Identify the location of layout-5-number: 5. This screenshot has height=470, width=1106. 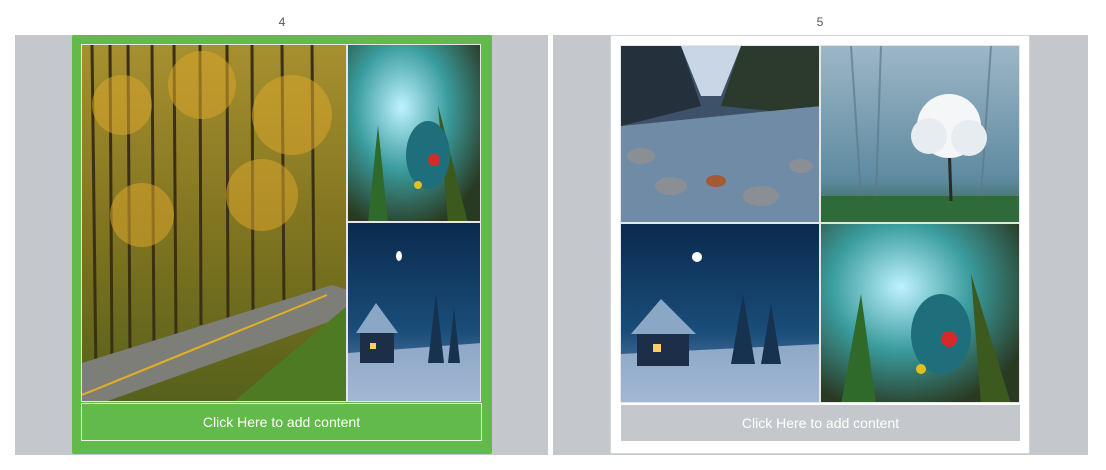
(820, 22).